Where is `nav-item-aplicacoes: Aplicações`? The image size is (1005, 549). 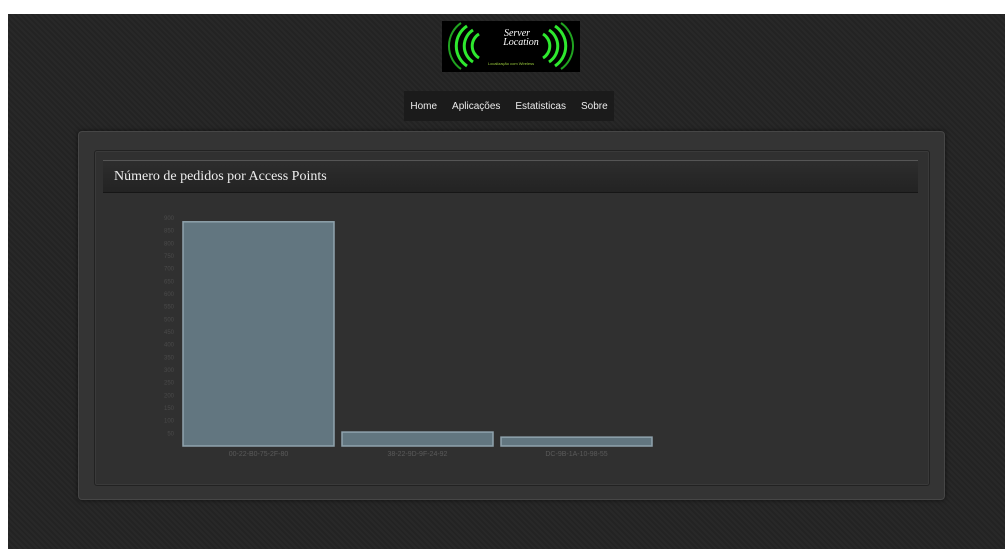
nav-item-aplicacoes: Aplicações is located at coordinates (476, 106).